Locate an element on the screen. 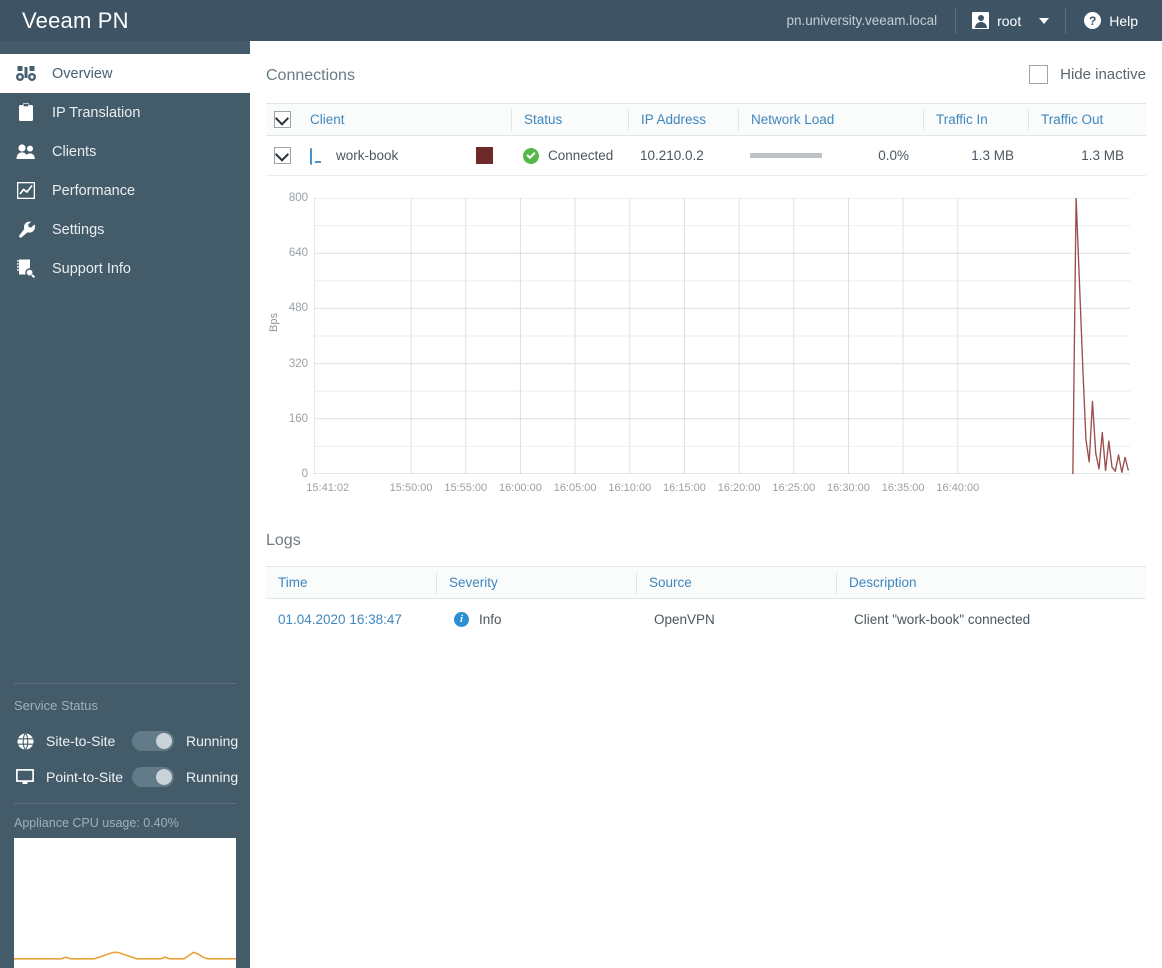 The image size is (1162, 968). user-avatar-icon is located at coordinates (981, 20).